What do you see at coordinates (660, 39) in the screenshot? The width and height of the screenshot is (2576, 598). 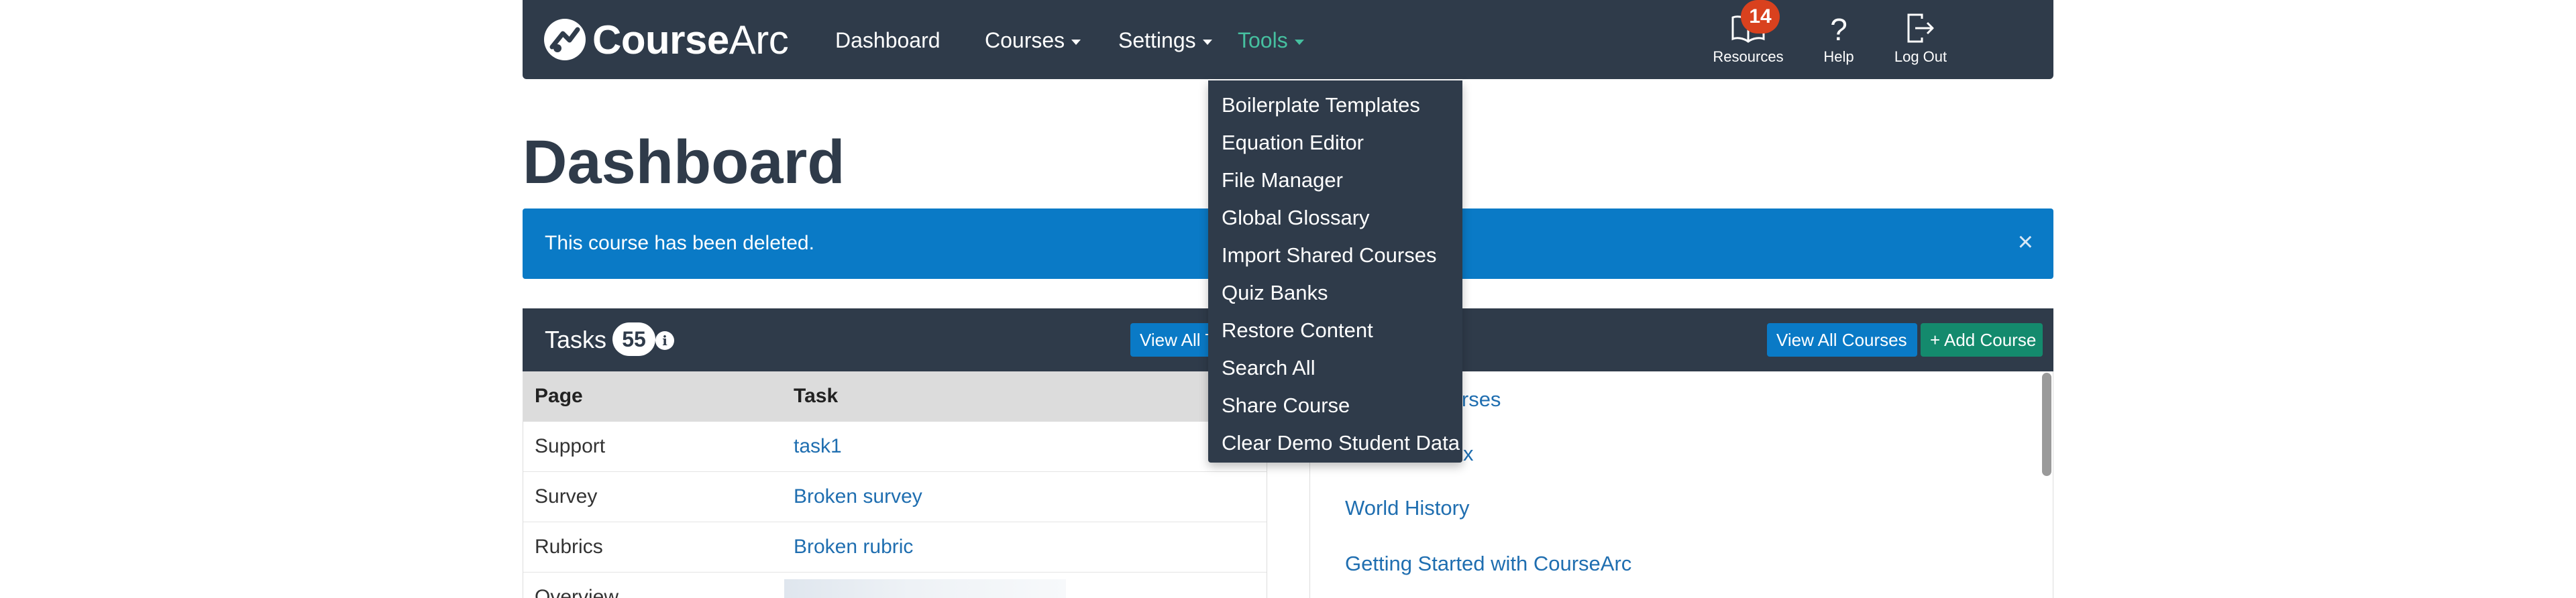 I see `brand-name-course: Course` at bounding box center [660, 39].